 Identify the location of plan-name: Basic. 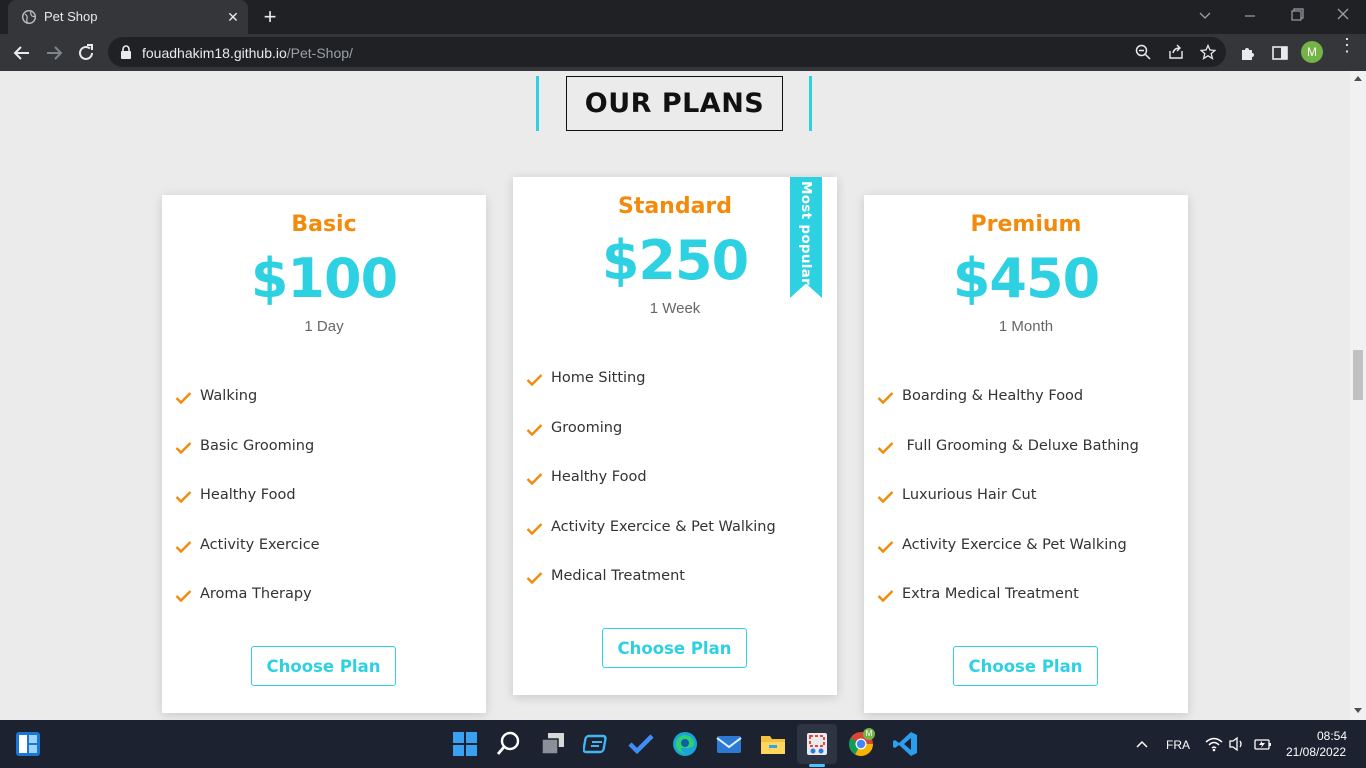
(324, 224).